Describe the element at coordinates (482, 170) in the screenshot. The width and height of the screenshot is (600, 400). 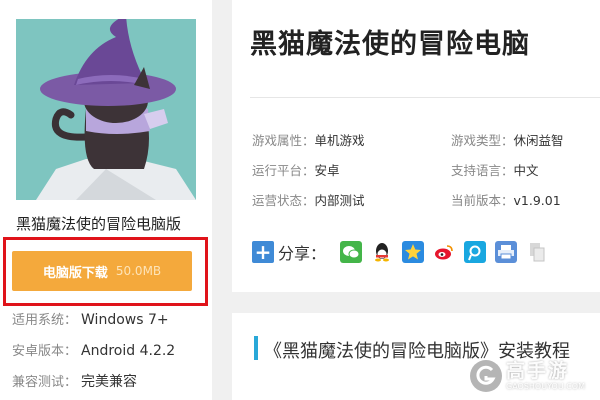
I see `lang-label: 支持语言：` at that location.